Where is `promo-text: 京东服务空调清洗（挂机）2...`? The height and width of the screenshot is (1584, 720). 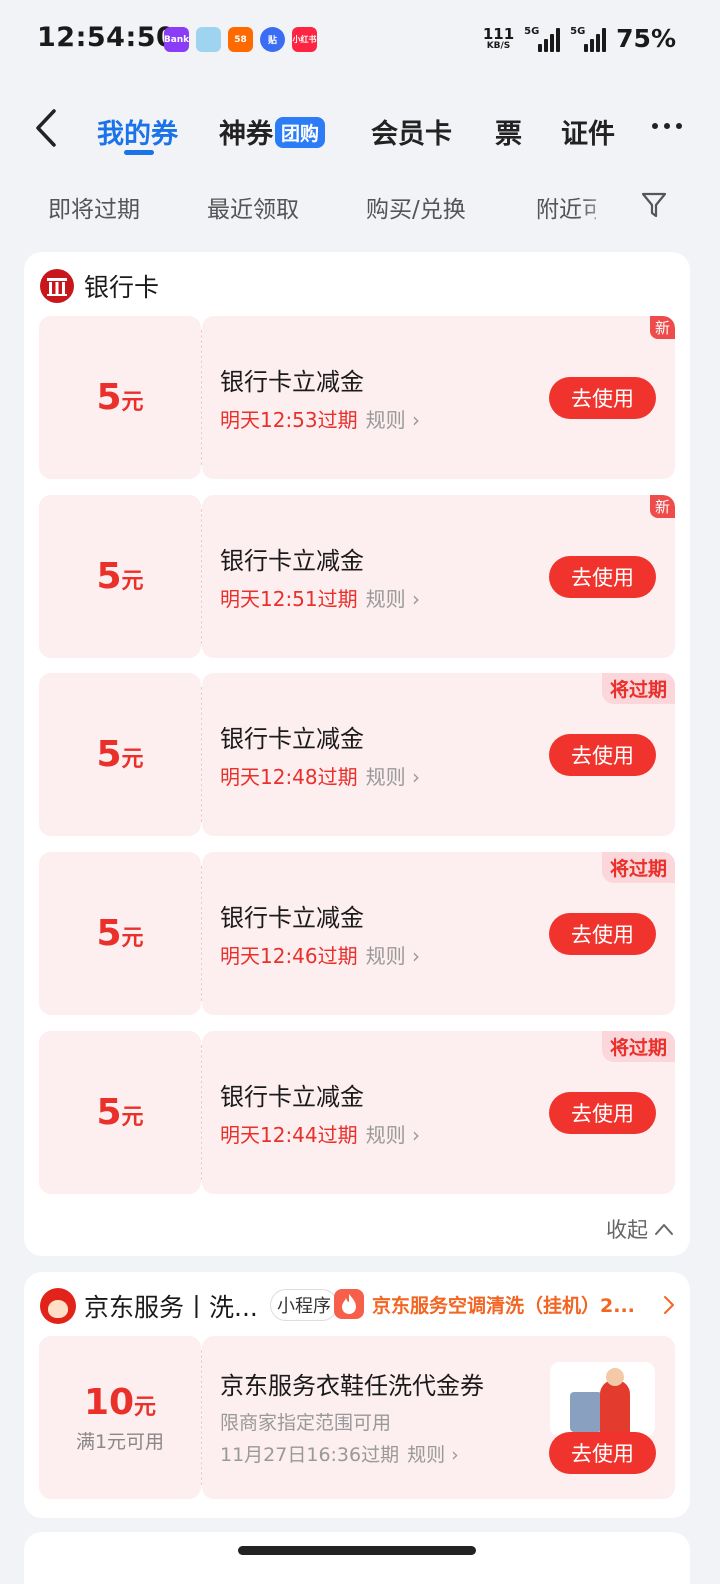
promo-text: 京东服务空调清洗（挂机）2... is located at coordinates (503, 1304).